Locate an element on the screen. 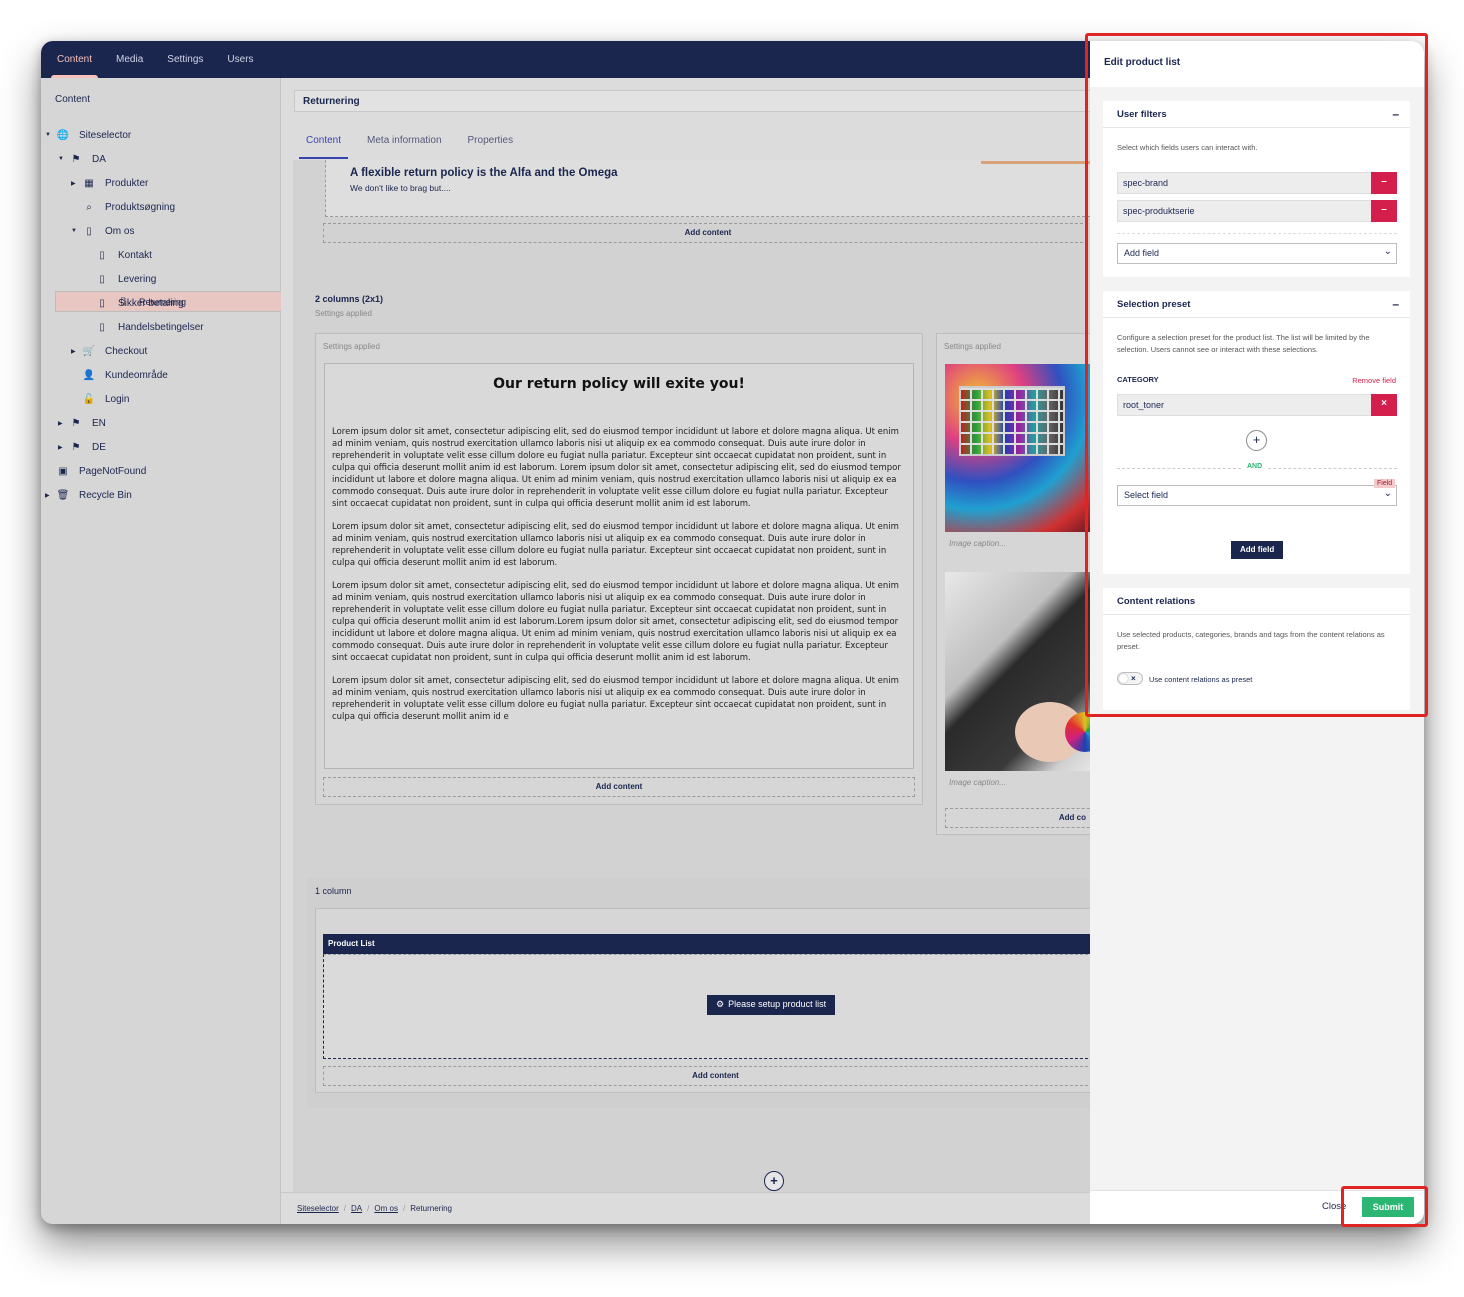 This screenshot has width=1464, height=1297. user-filter-field-label: spec-brand is located at coordinates (1146, 183).